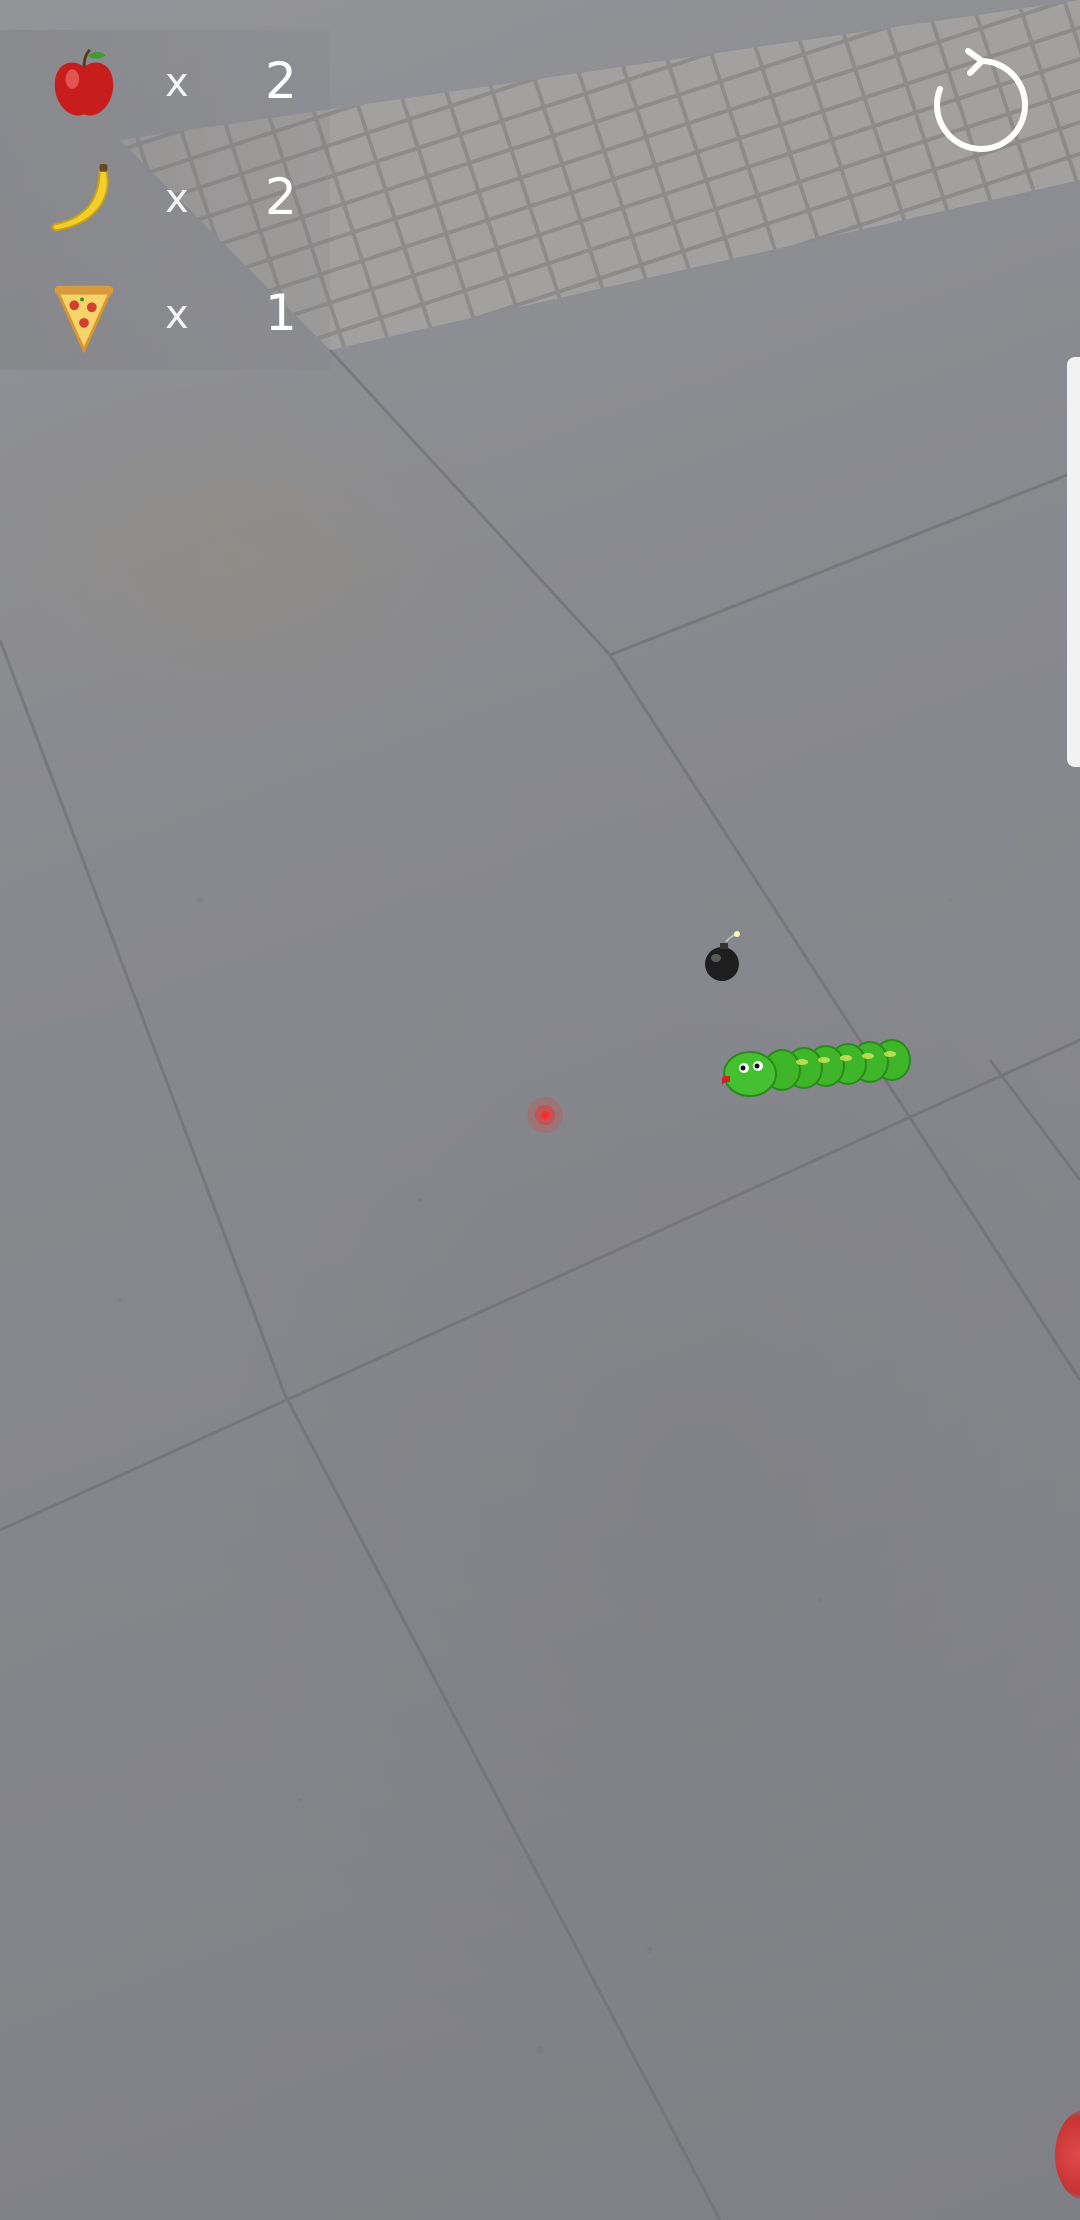 Image resolution: width=1080 pixels, height=2220 pixels. I want to click on snake, so click(816, 1068).